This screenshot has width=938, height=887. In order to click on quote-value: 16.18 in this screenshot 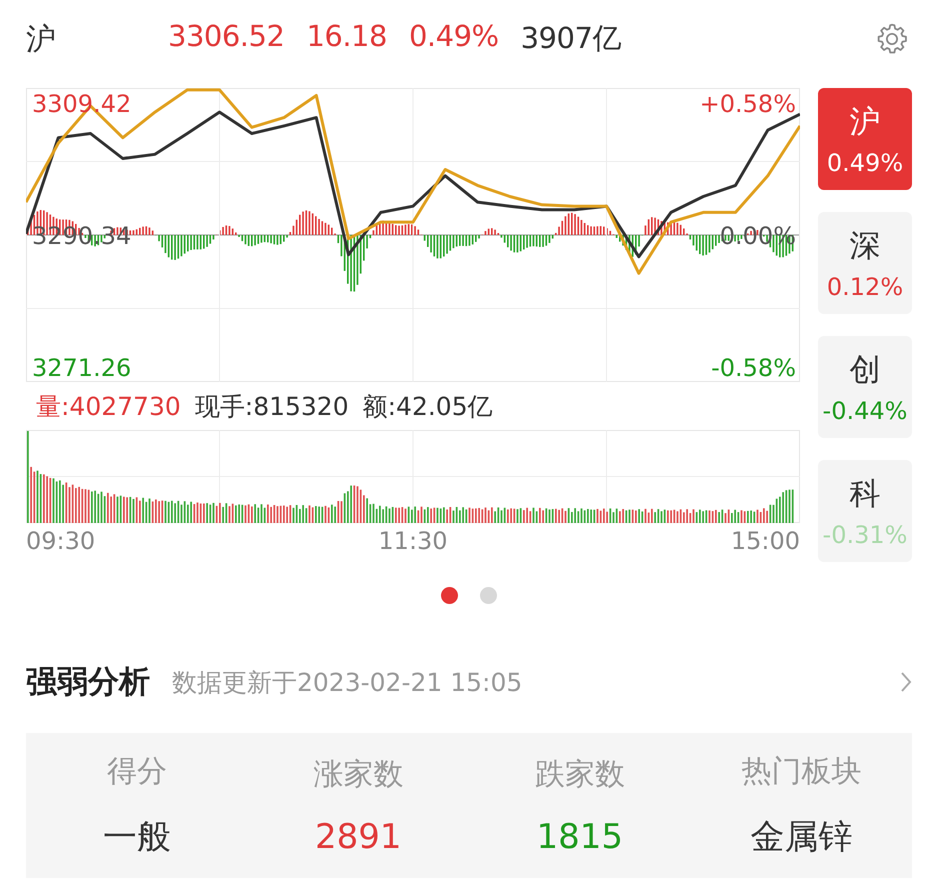, I will do `click(346, 37)`.